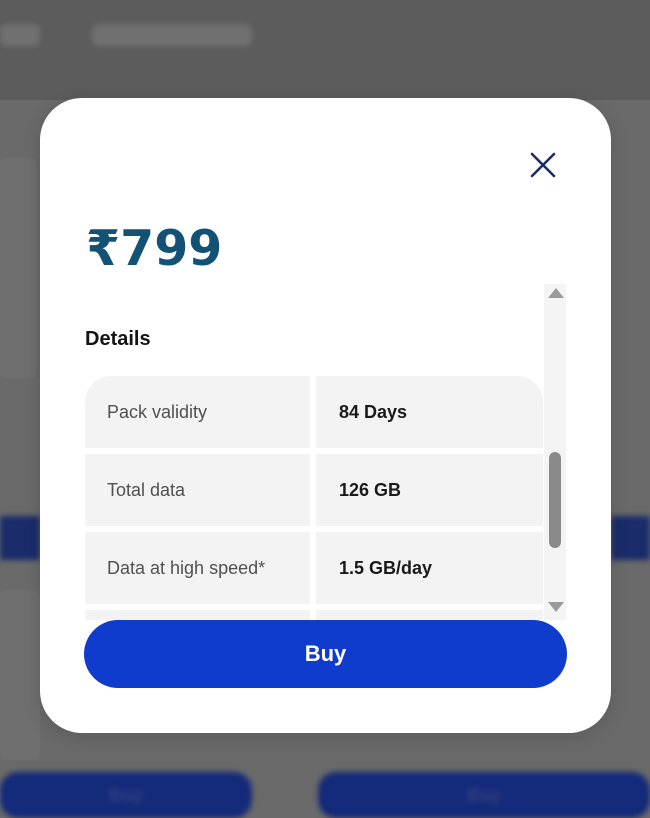 The height and width of the screenshot is (818, 650). Describe the element at coordinates (429, 412) in the screenshot. I see `detail-value: 84 Days` at that location.